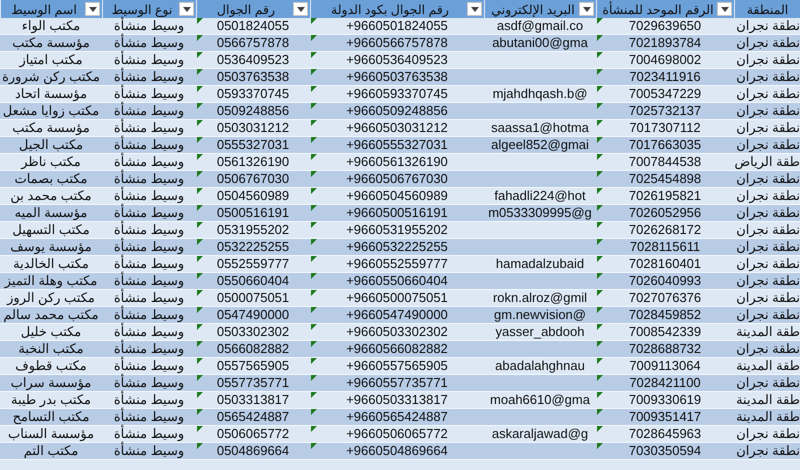 The image size is (800, 470). I want to click on table-cell: +9660557565905, so click(397, 366).